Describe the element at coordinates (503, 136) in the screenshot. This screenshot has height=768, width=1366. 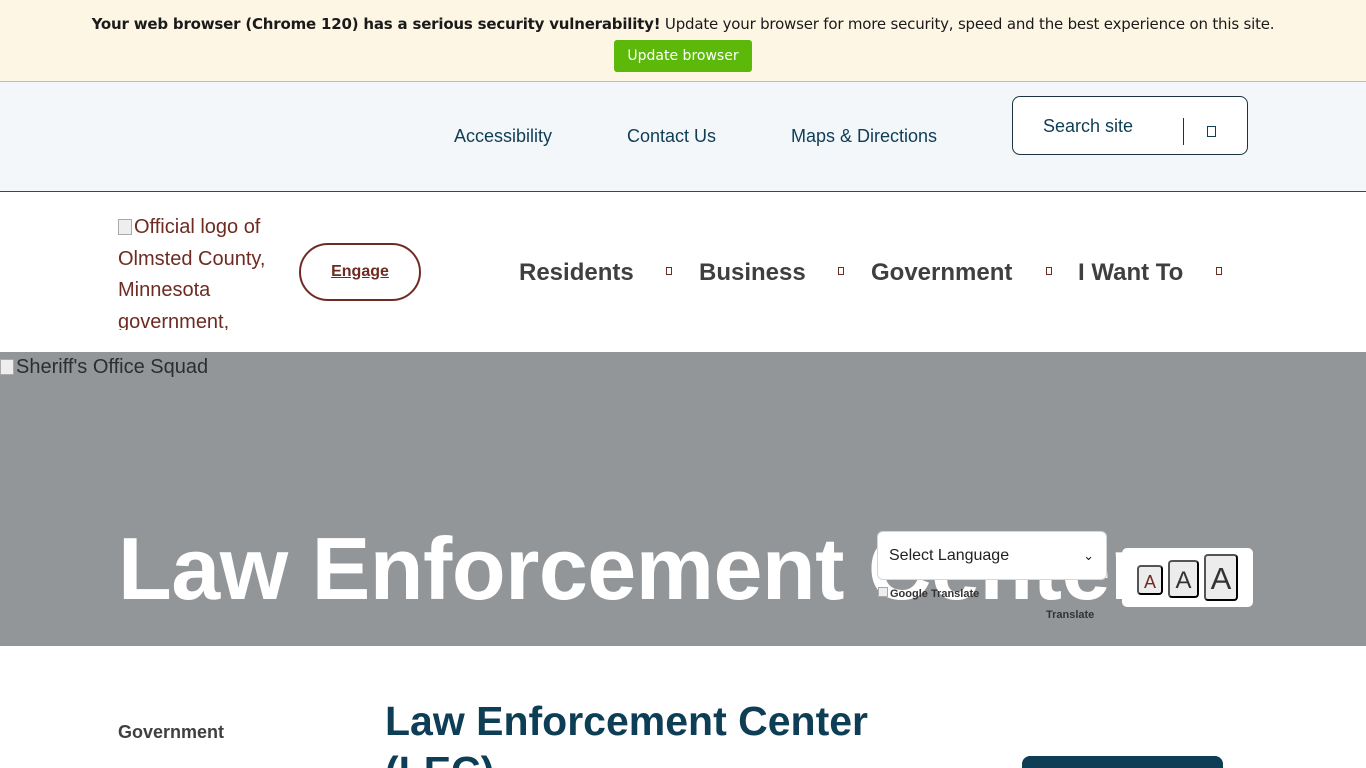
I see `accessibility-link: Accessibility` at that location.